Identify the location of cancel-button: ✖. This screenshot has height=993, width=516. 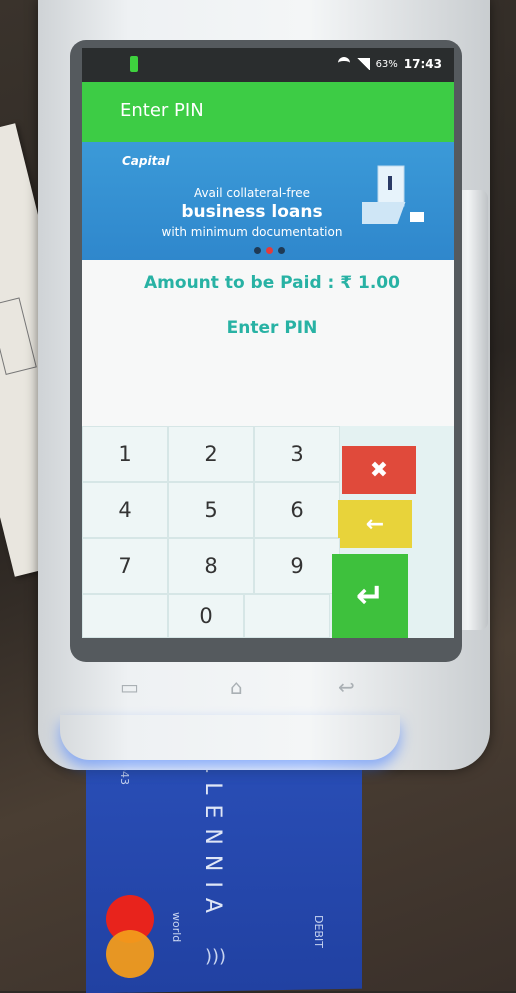
(379, 470).